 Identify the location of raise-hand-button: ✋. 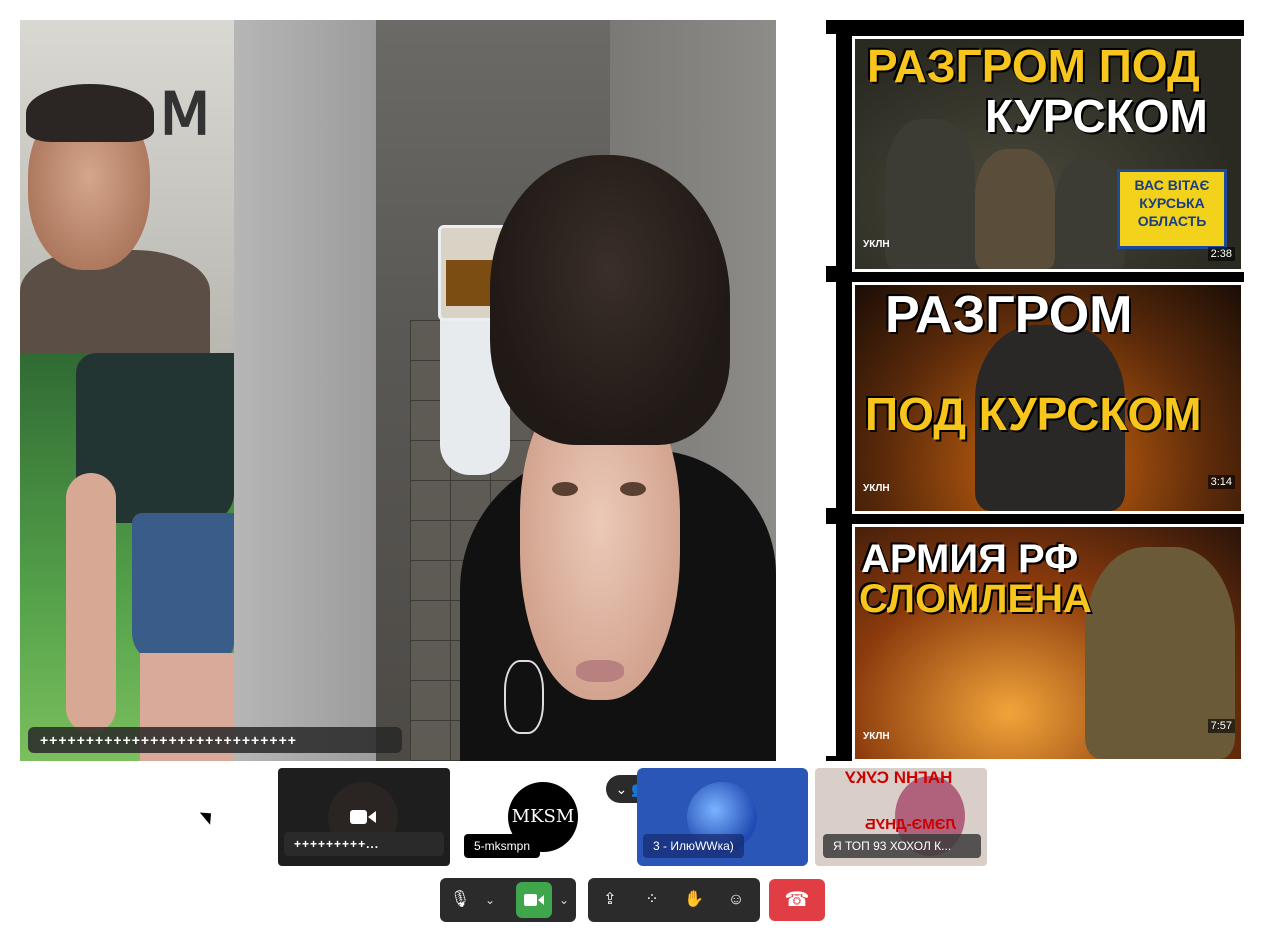
(694, 900).